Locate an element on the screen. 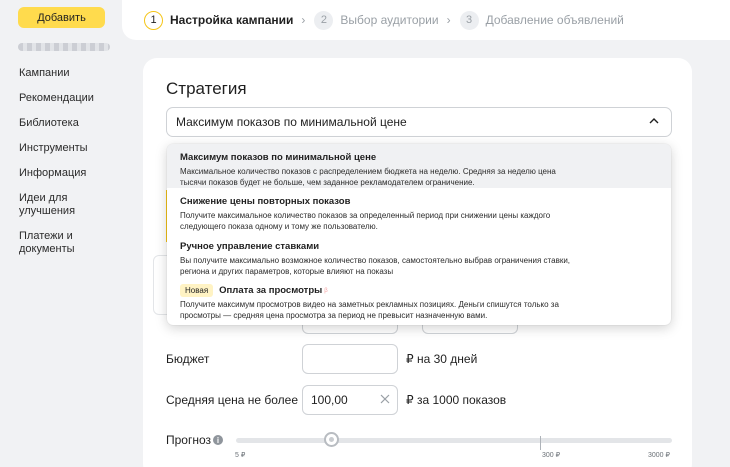  clear-icon is located at coordinates (385, 399).